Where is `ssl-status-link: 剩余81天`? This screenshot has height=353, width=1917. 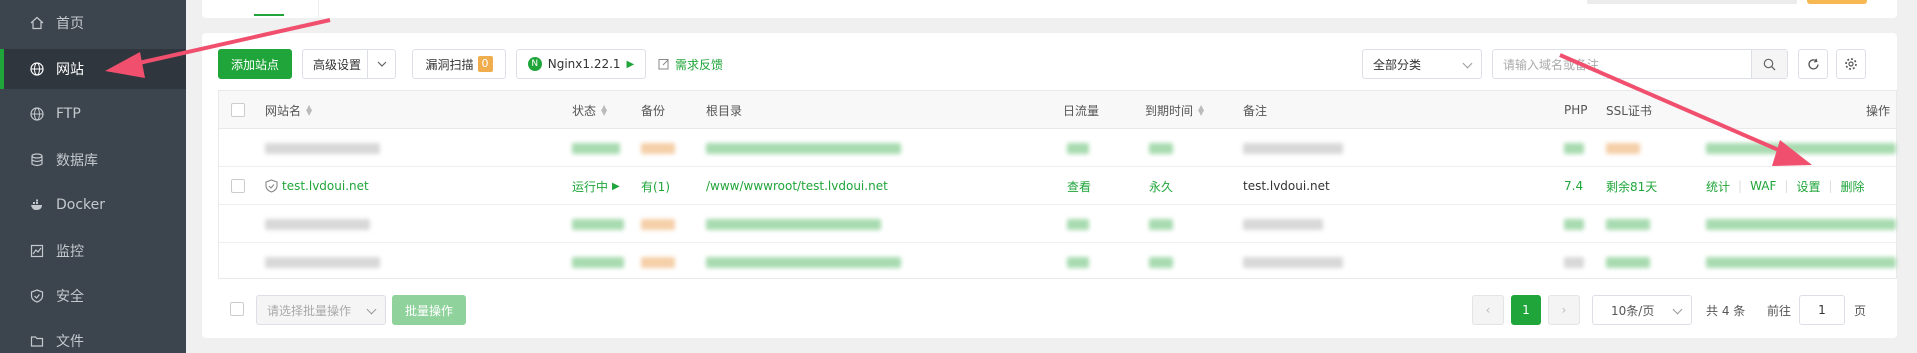 ssl-status-link: 剩余81天 is located at coordinates (1631, 186).